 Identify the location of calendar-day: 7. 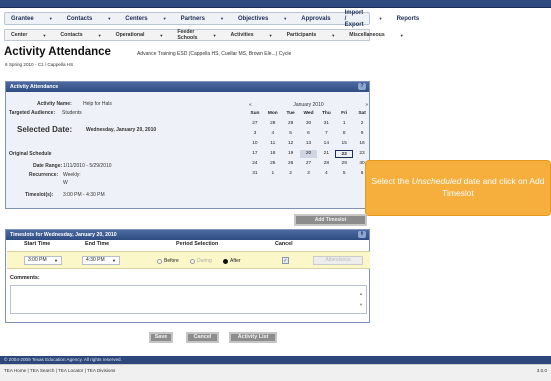
(326, 134).